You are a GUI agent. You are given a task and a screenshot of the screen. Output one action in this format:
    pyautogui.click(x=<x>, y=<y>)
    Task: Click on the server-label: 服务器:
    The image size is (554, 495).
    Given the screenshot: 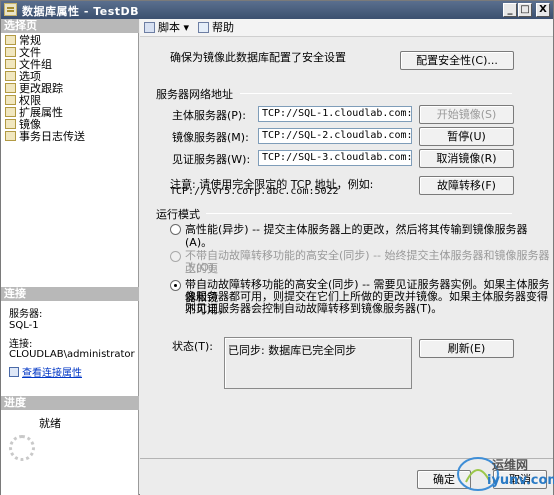 What is the action you would take?
    pyautogui.click(x=26, y=314)
    